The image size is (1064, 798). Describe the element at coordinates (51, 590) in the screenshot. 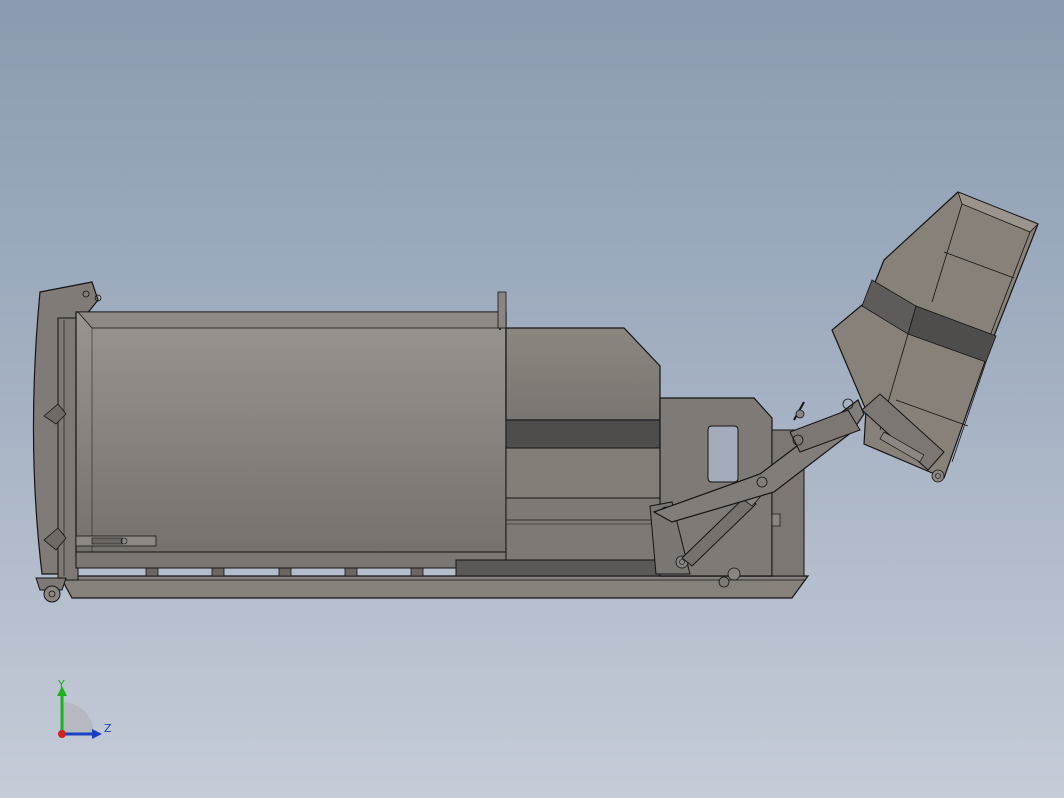

I see `caster-wheel` at that location.